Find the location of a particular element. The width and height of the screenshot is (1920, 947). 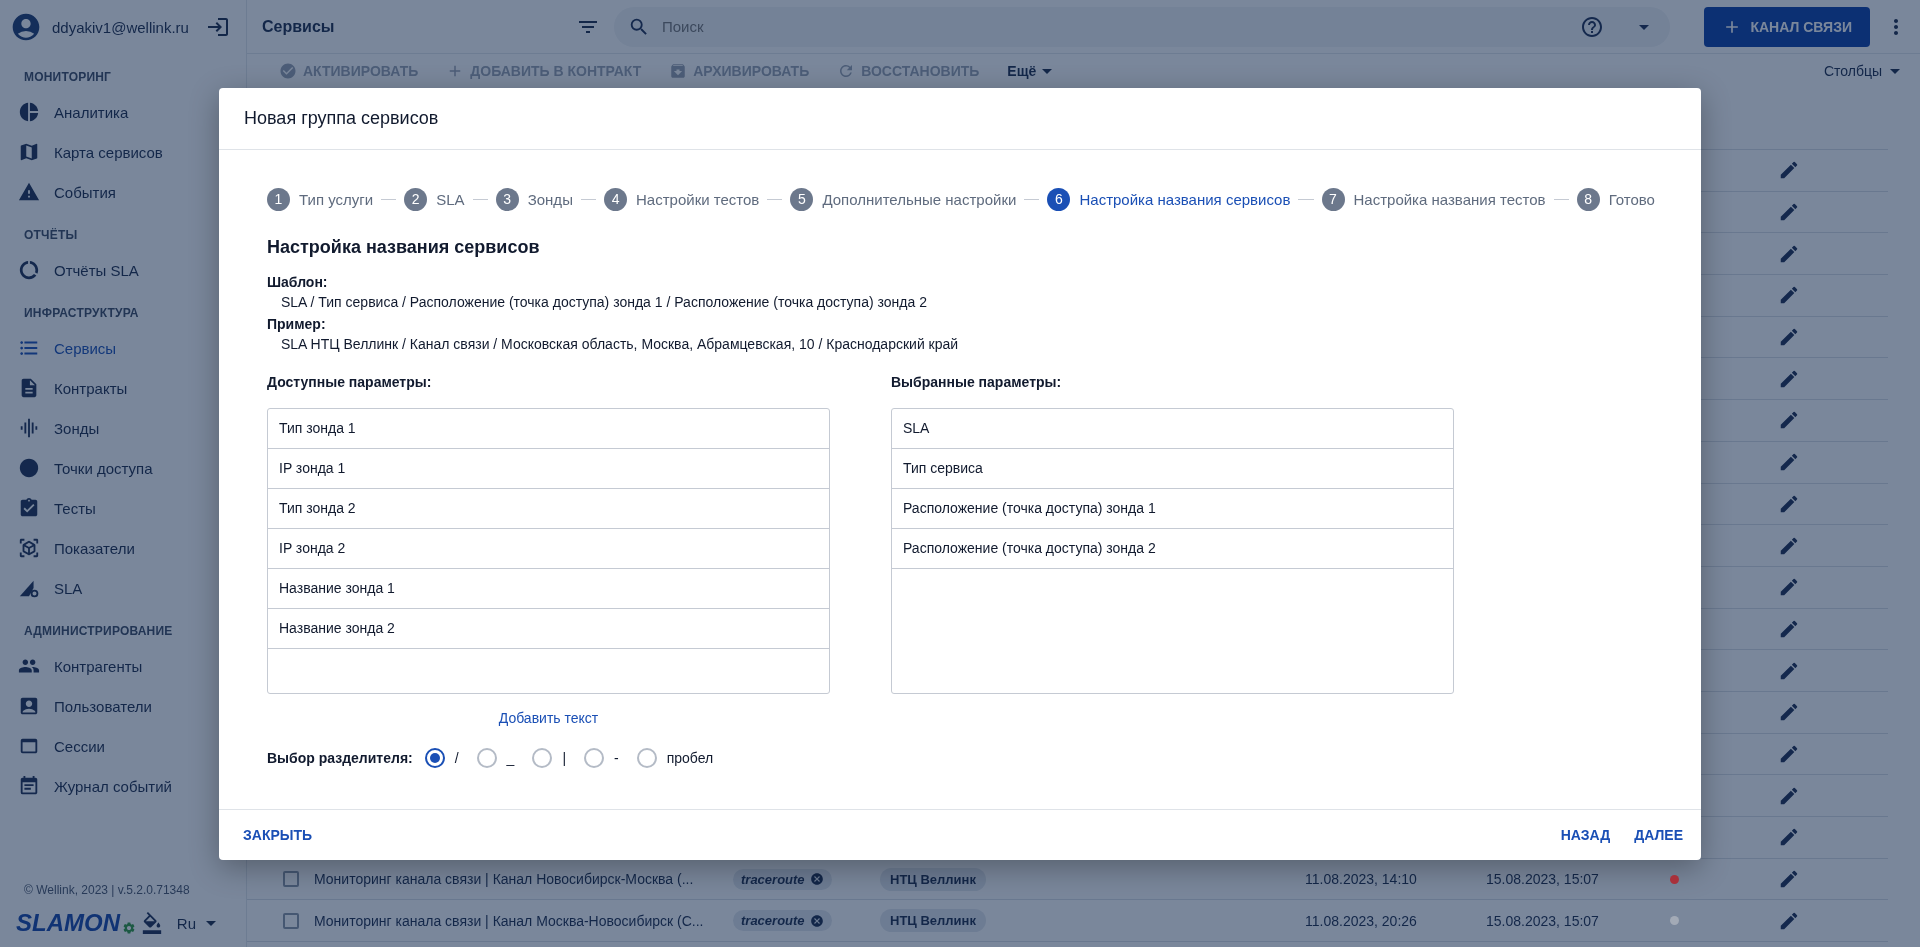

circle-icon is located at coordinates (29, 468).